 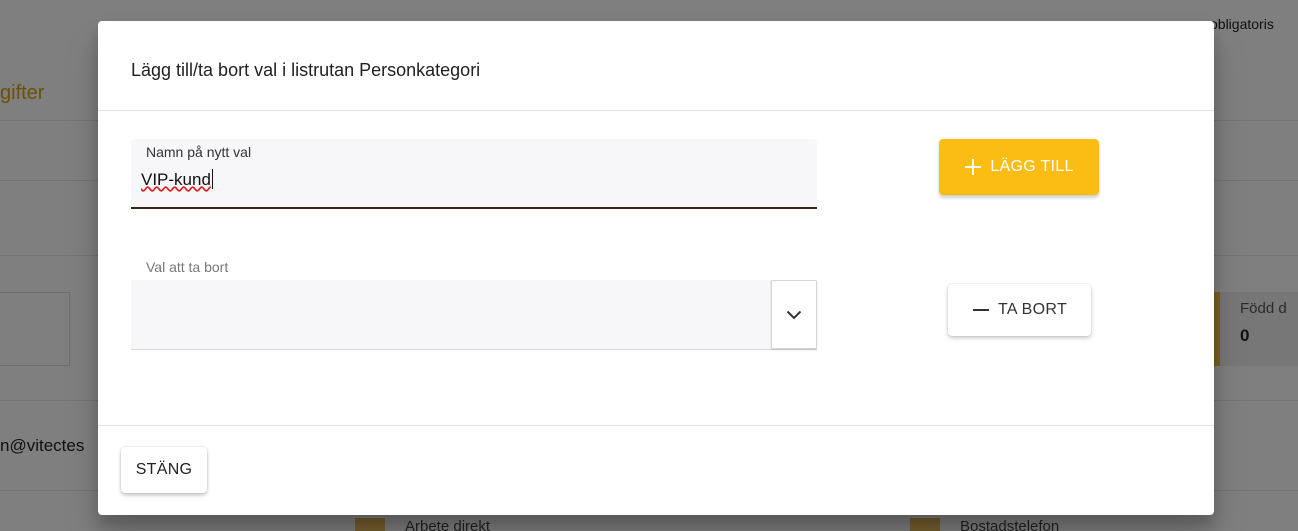 I want to click on new-value-input: VIP-kund, so click(x=177, y=179).